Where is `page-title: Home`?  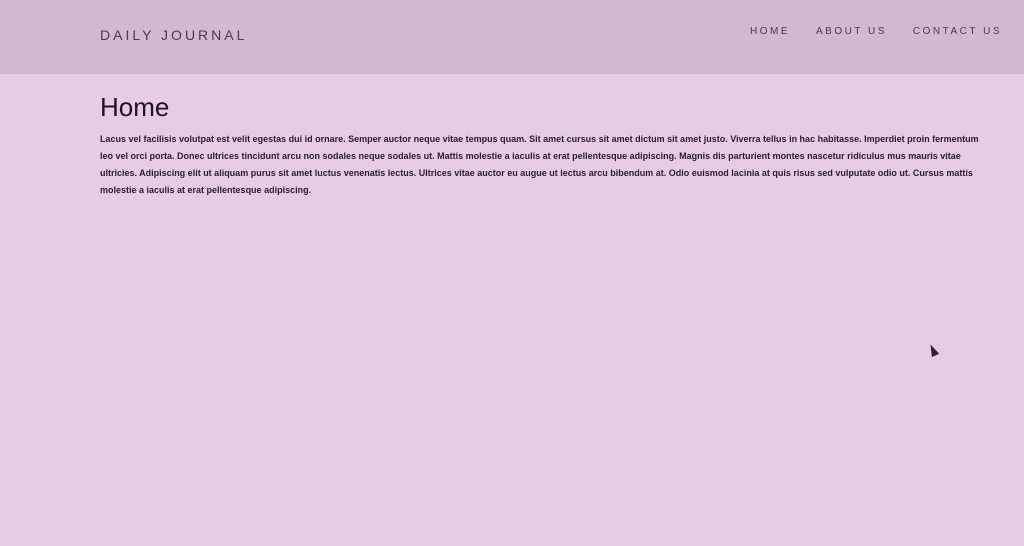
page-title: Home is located at coordinates (135, 107).